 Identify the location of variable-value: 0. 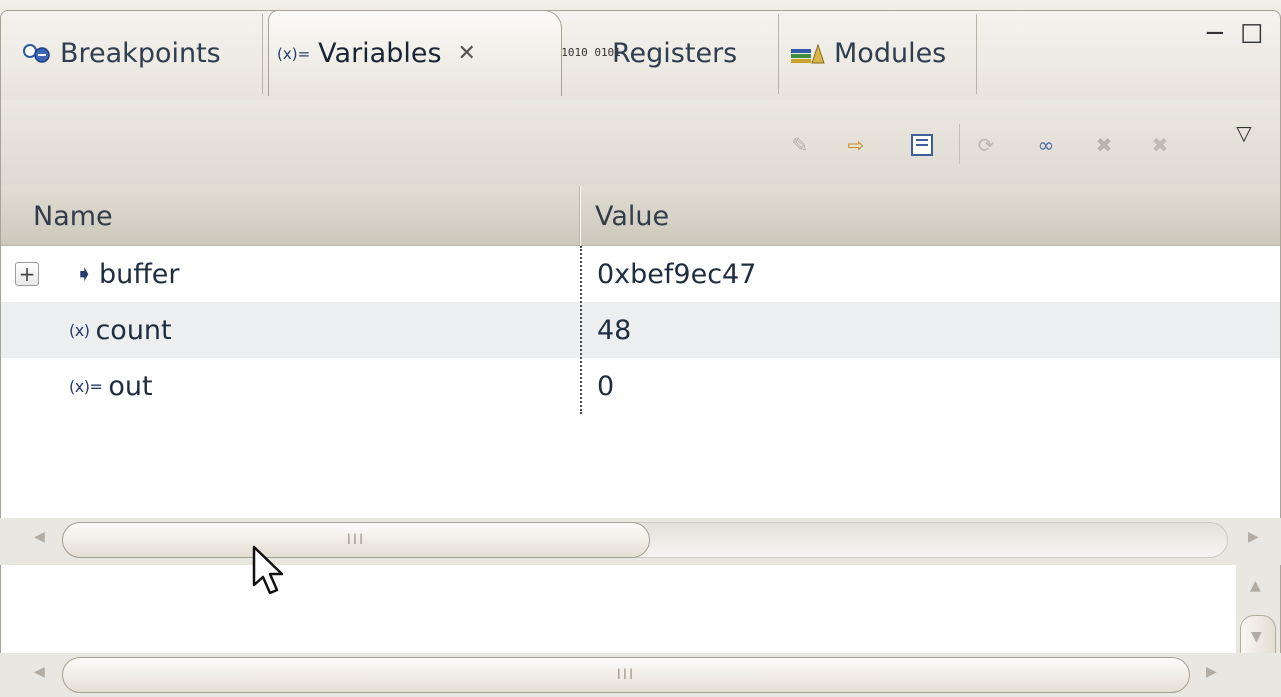
(606, 386).